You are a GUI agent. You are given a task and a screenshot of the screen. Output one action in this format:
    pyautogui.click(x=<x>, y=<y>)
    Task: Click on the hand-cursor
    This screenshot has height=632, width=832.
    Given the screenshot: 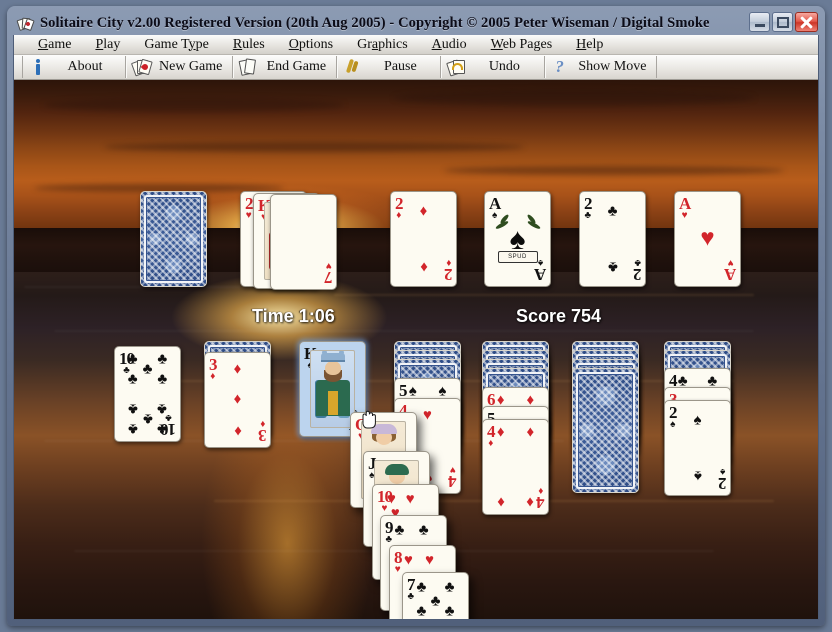 What is the action you would take?
    pyautogui.click(x=368, y=420)
    